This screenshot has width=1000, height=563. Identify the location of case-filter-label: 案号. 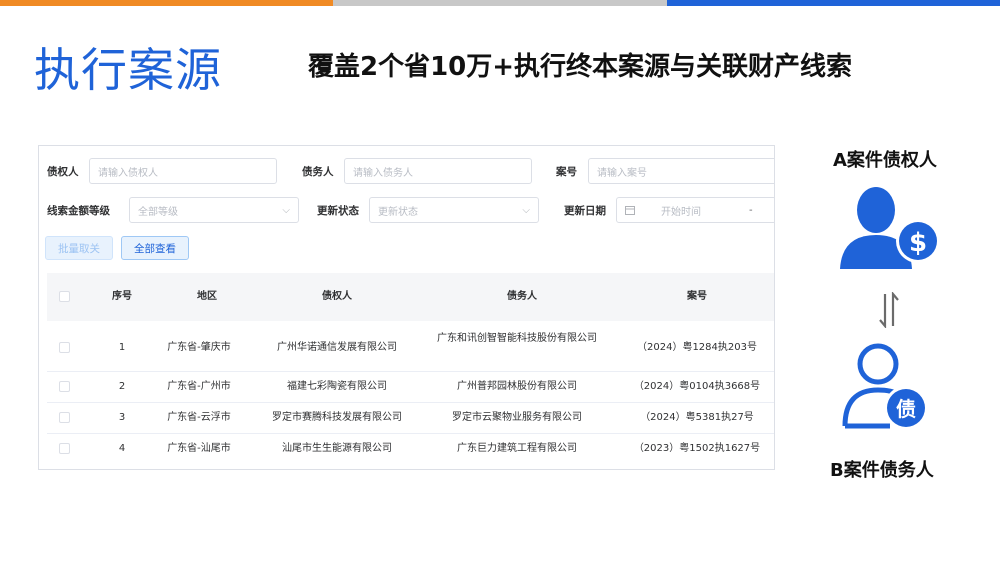
(566, 171).